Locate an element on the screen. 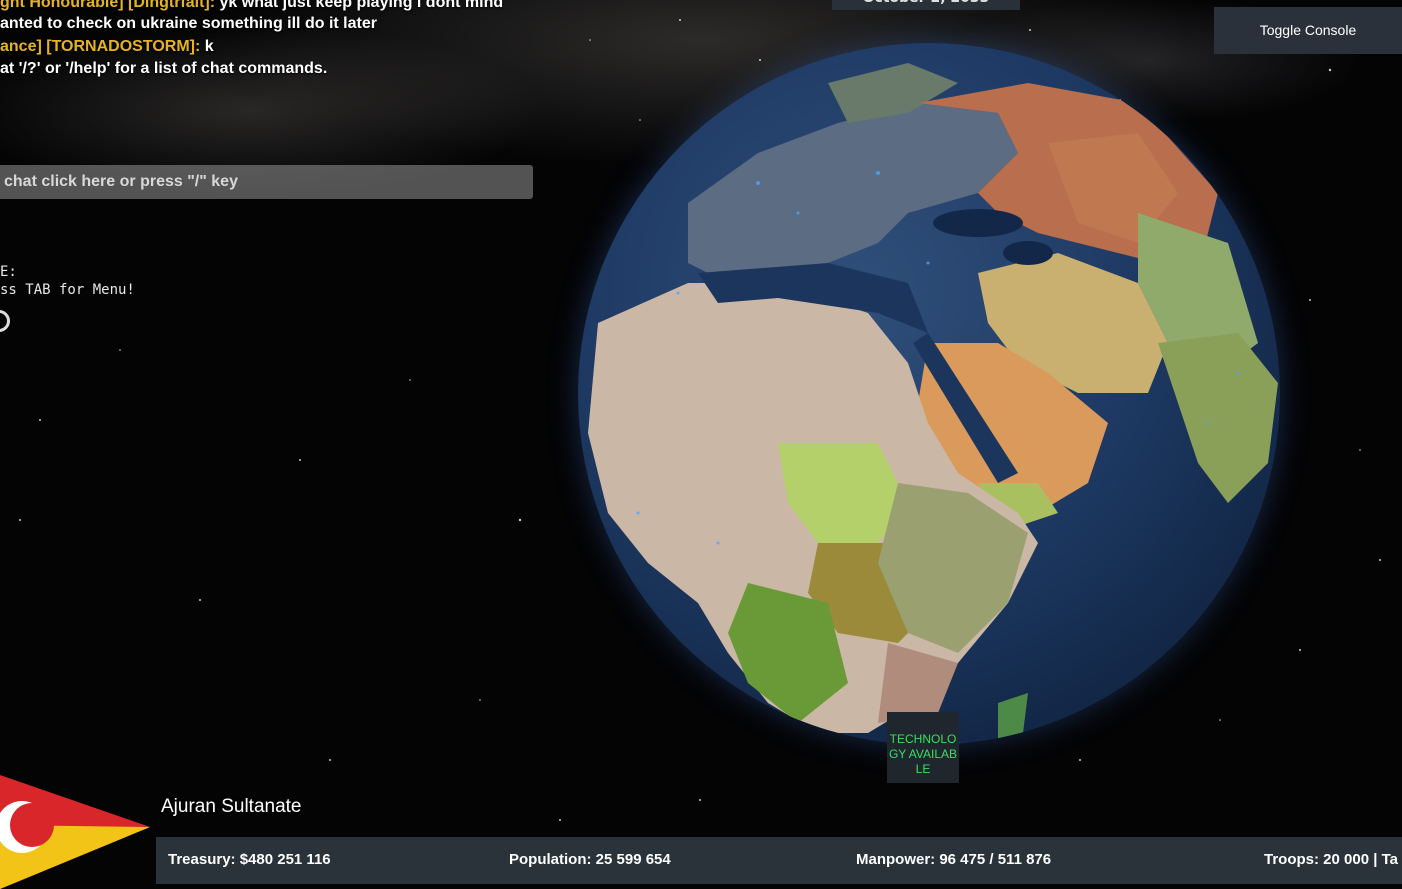  manpower-stat: Manpower: 96 475 / 511 876 is located at coordinates (954, 859).